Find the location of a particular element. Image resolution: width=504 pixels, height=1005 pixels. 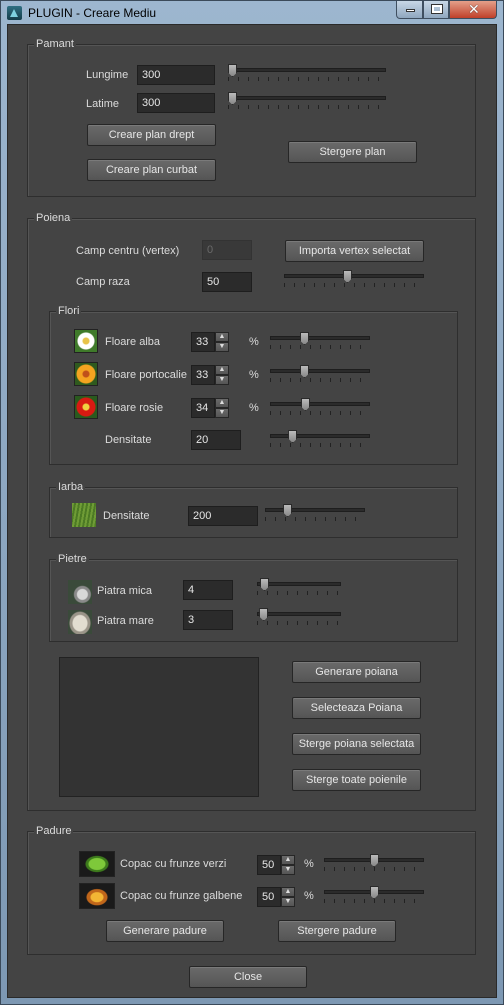

orange-flower-icon is located at coordinates (86, 374).